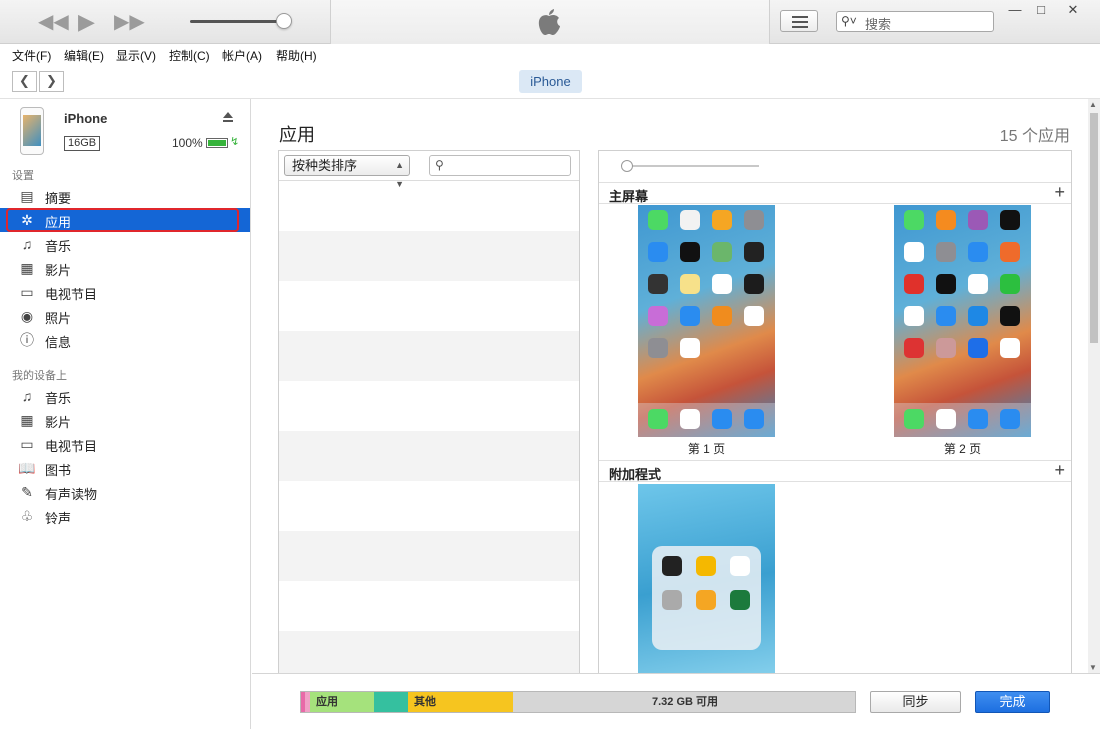 This screenshot has width=1100, height=729. Describe the element at coordinates (690, 348) in the screenshot. I see `game-app-icon` at that location.